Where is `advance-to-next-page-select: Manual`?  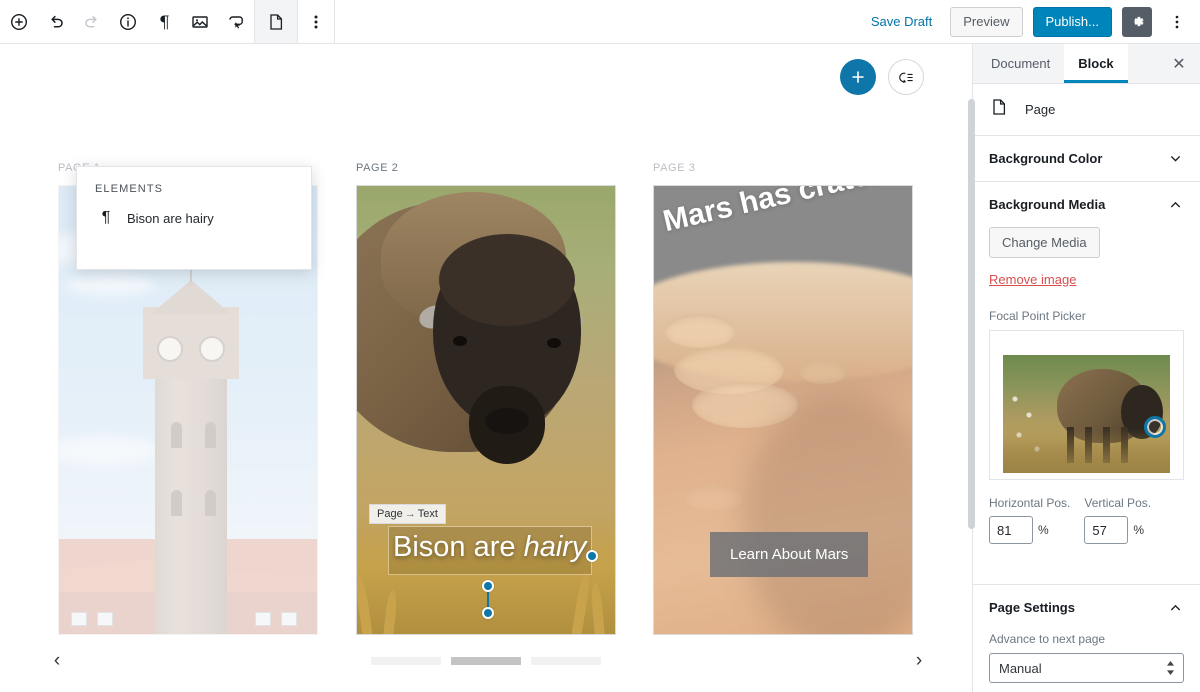
advance-to-next-page-select: Manual is located at coordinates (1086, 668).